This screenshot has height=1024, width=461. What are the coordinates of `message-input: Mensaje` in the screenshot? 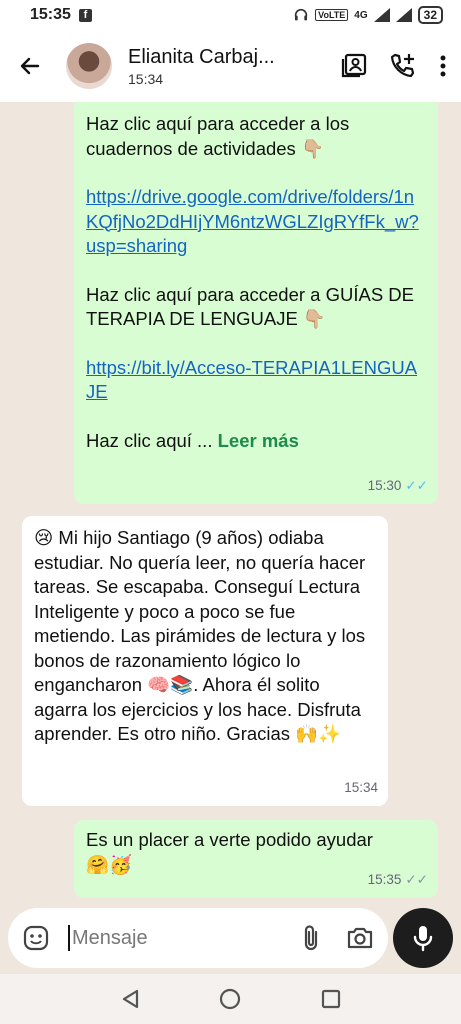 It's located at (185, 938).